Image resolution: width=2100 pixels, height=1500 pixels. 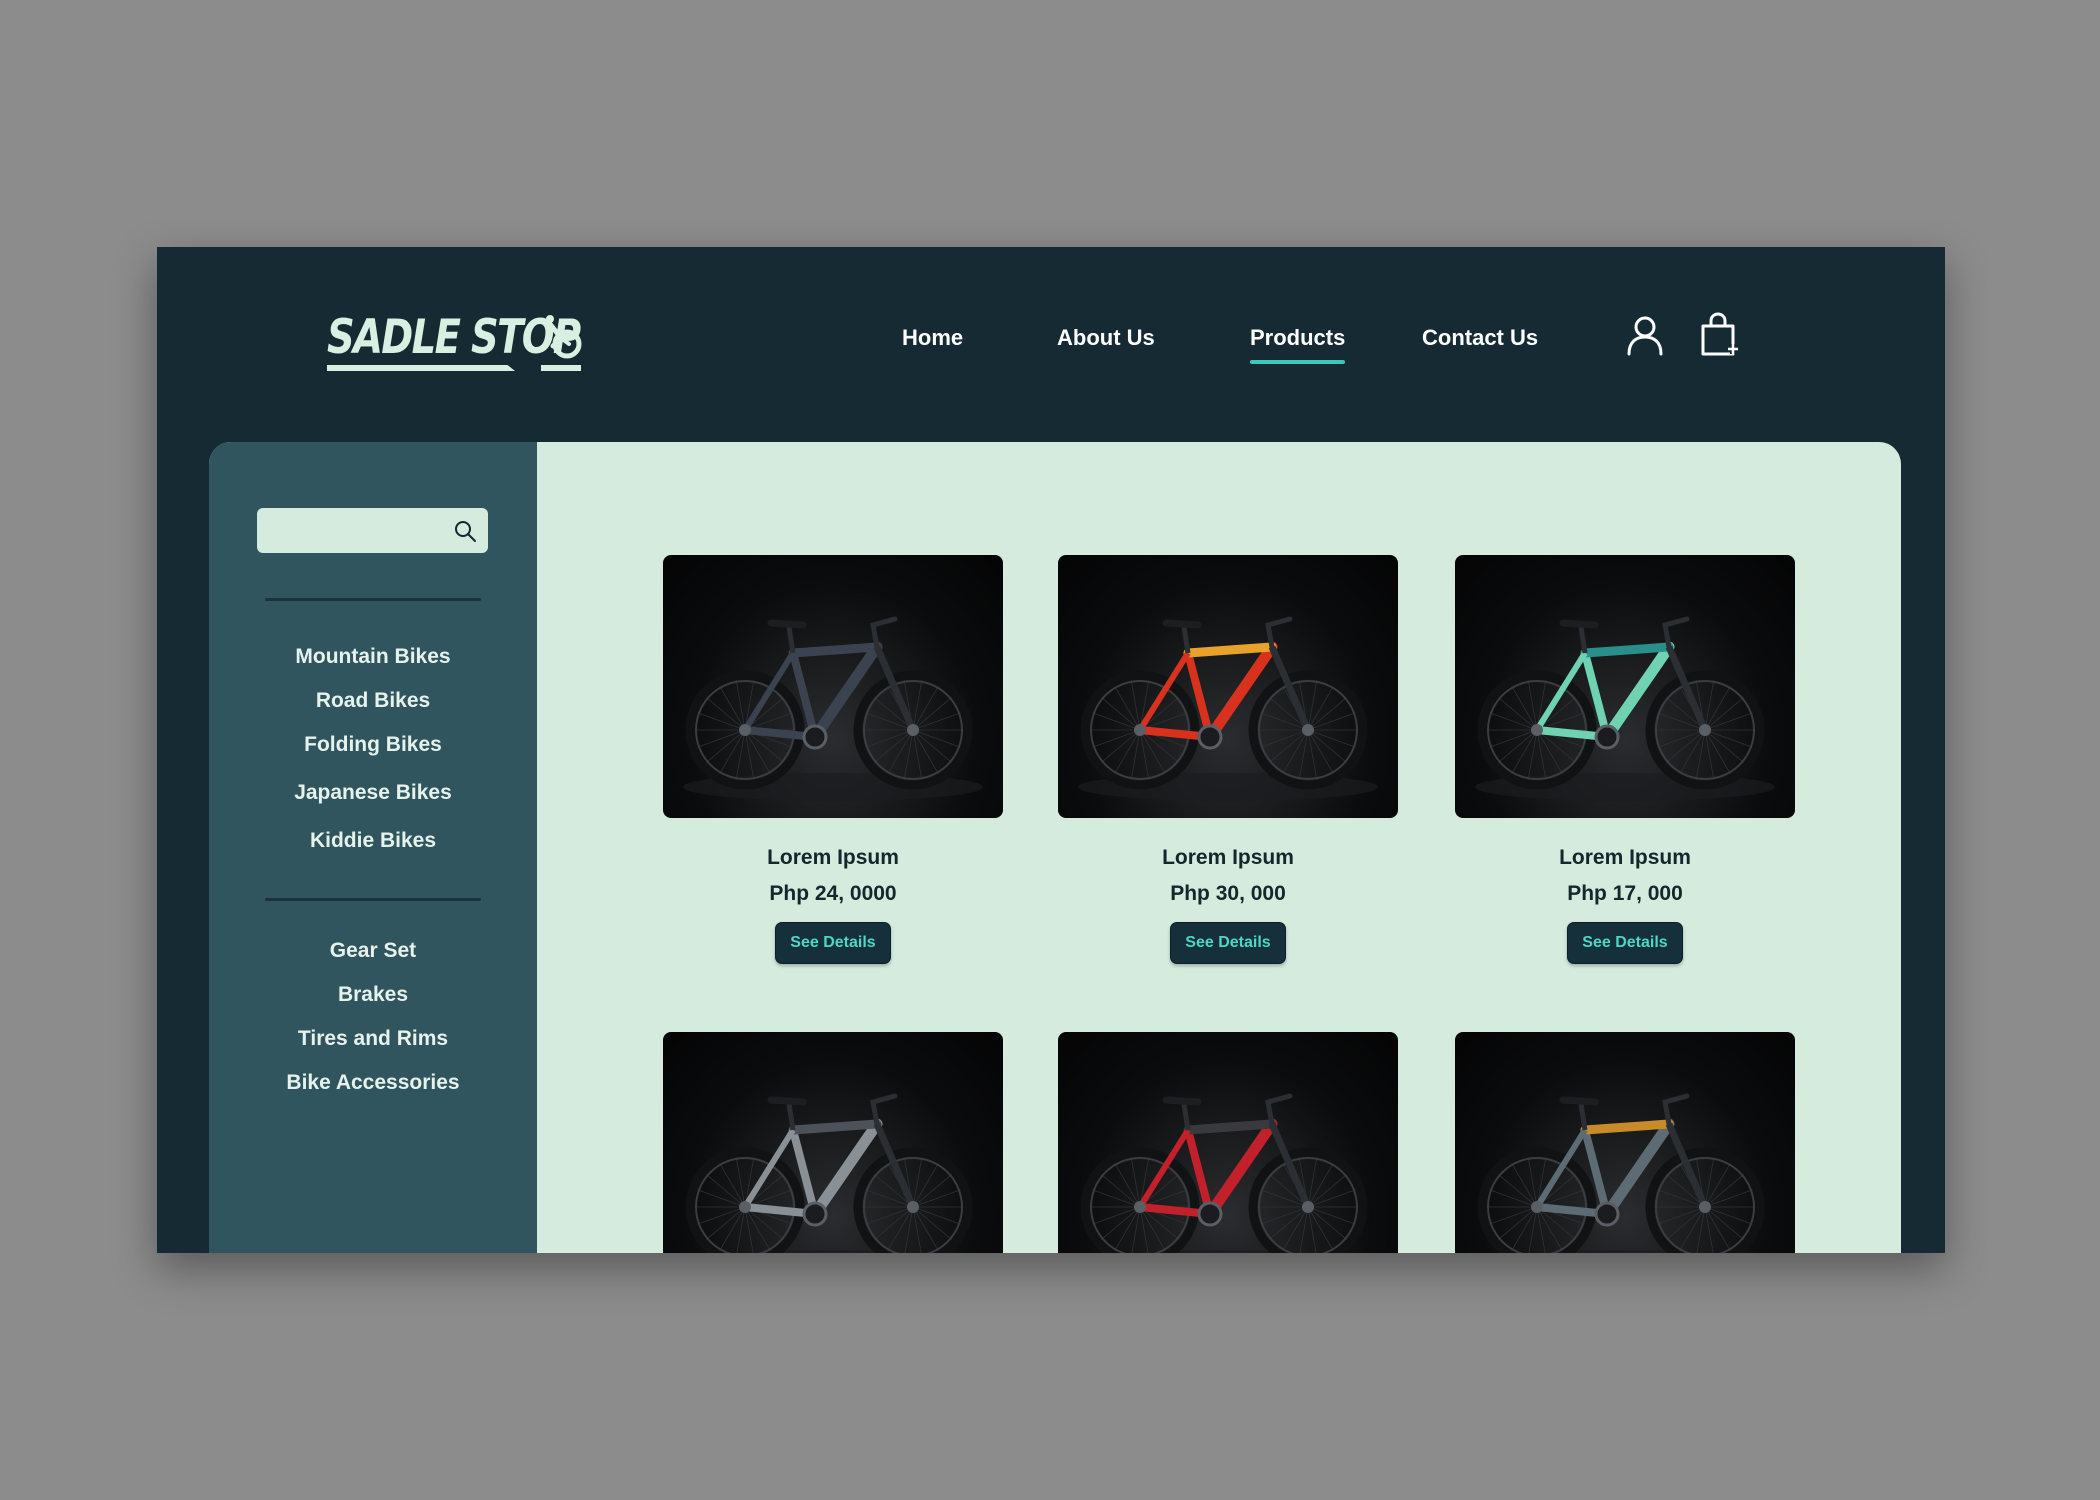 What do you see at coordinates (1645, 334) in the screenshot?
I see `user-icon` at bounding box center [1645, 334].